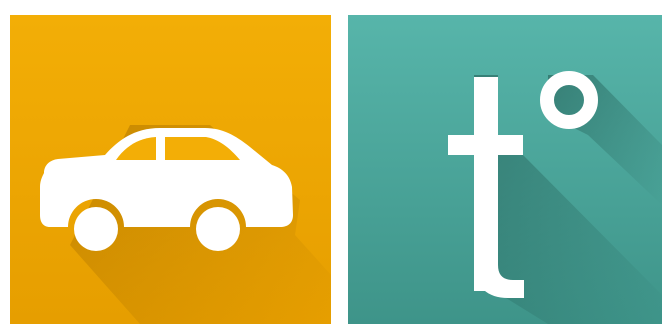 Image resolution: width=662 pixels, height=324 pixels. What do you see at coordinates (218, 229) in the screenshot?
I see `car-rear-wheel` at bounding box center [218, 229].